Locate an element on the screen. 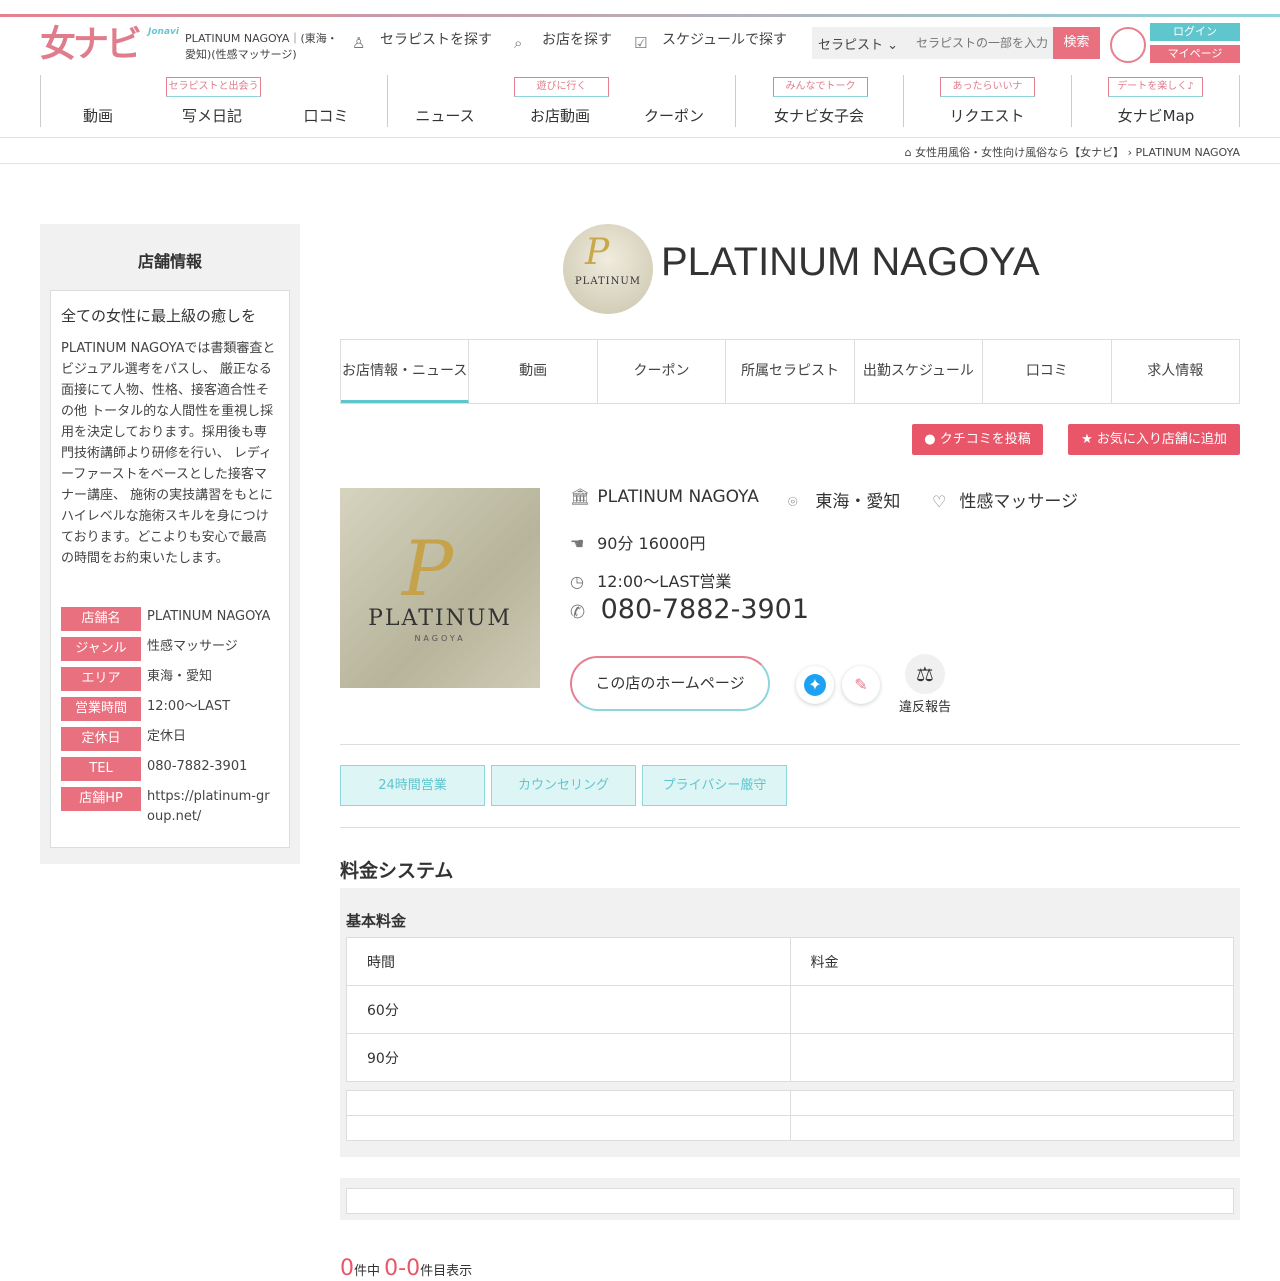 The height and width of the screenshot is (1281, 1280). result-total-suffix: 件中 is located at coordinates (367, 1271).